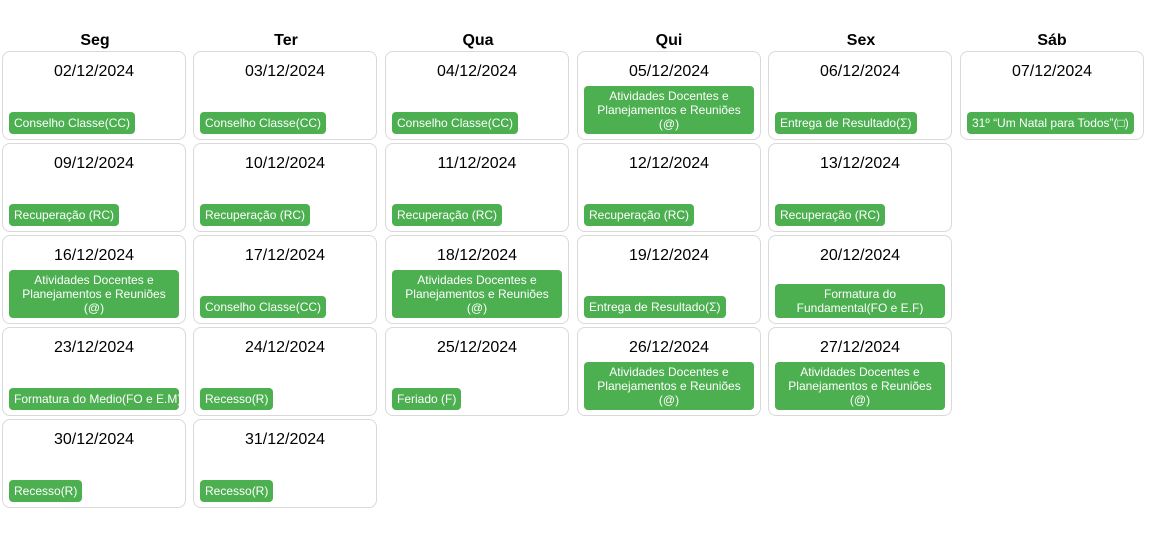 This screenshot has width=1171, height=537. I want to click on weekday-header: Ter, so click(286, 40).